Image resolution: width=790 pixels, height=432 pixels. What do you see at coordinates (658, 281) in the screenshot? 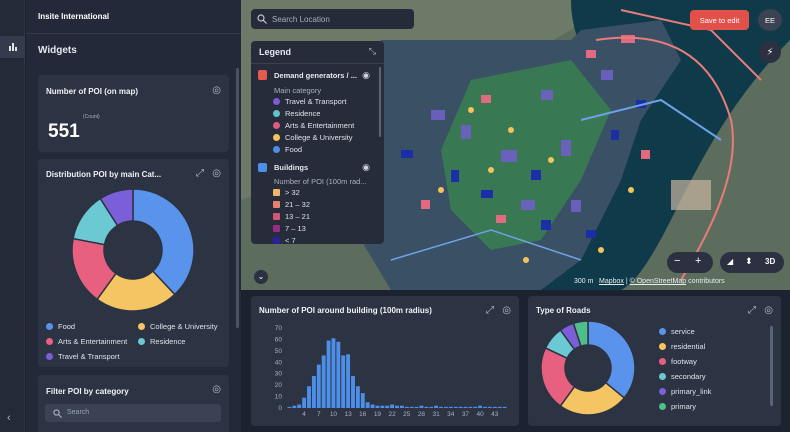
I see `osm-link: © OpenStreetMap` at bounding box center [658, 281].